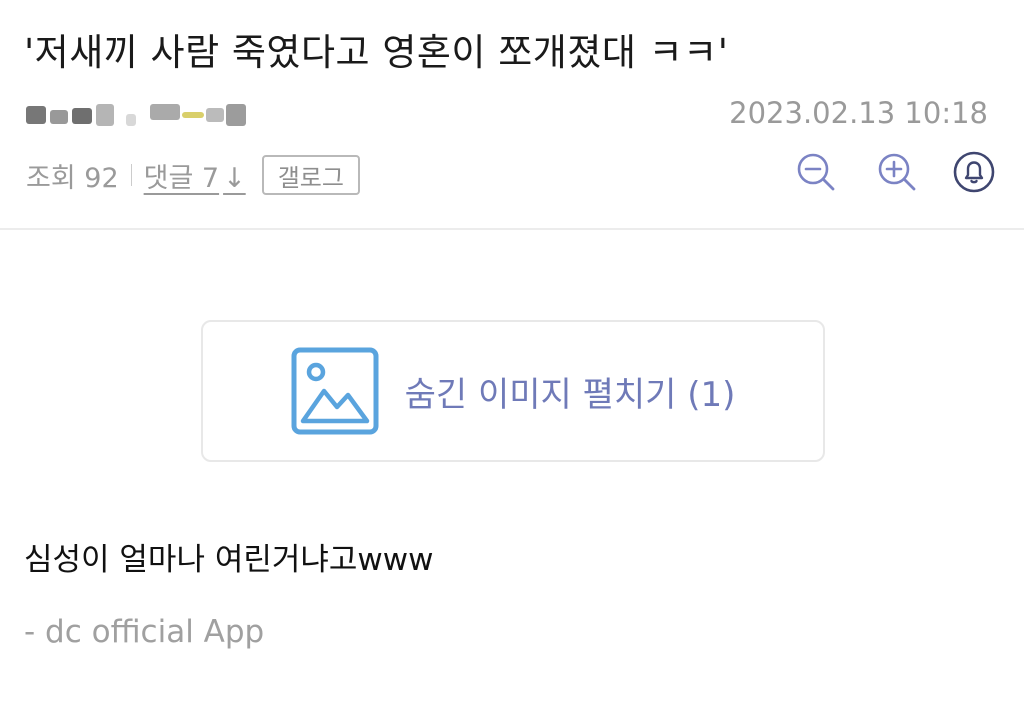  What do you see at coordinates (234, 178) in the screenshot?
I see `arrow-down-icon: ↓` at bounding box center [234, 178].